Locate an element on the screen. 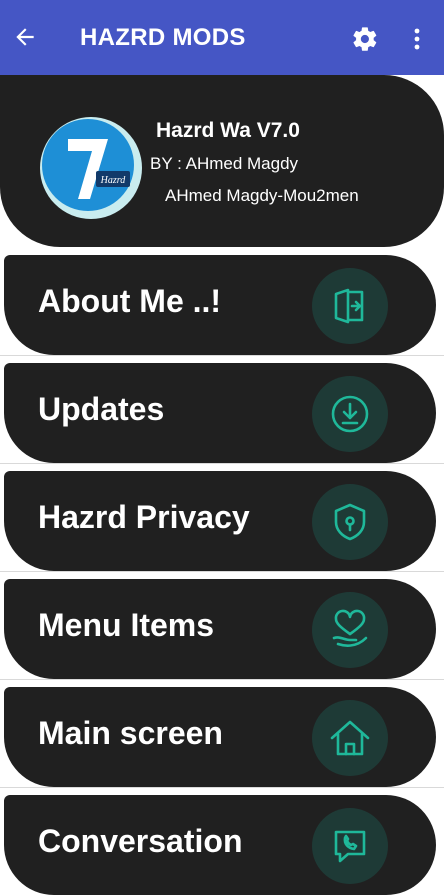 This screenshot has height=895, width=444. menu-item-about-me: About Me ..! is located at coordinates (220, 305).